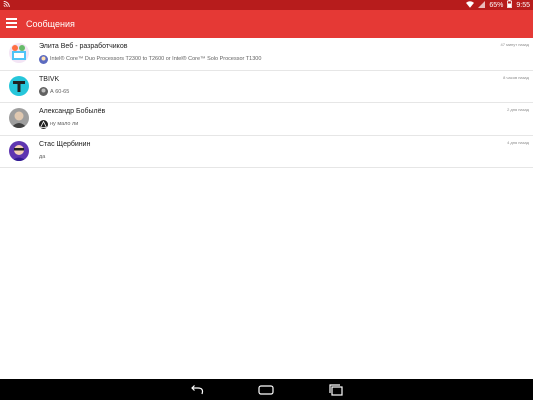  What do you see at coordinates (65, 144) in the screenshot?
I see `conversation-name: Стас Щербинин` at bounding box center [65, 144].